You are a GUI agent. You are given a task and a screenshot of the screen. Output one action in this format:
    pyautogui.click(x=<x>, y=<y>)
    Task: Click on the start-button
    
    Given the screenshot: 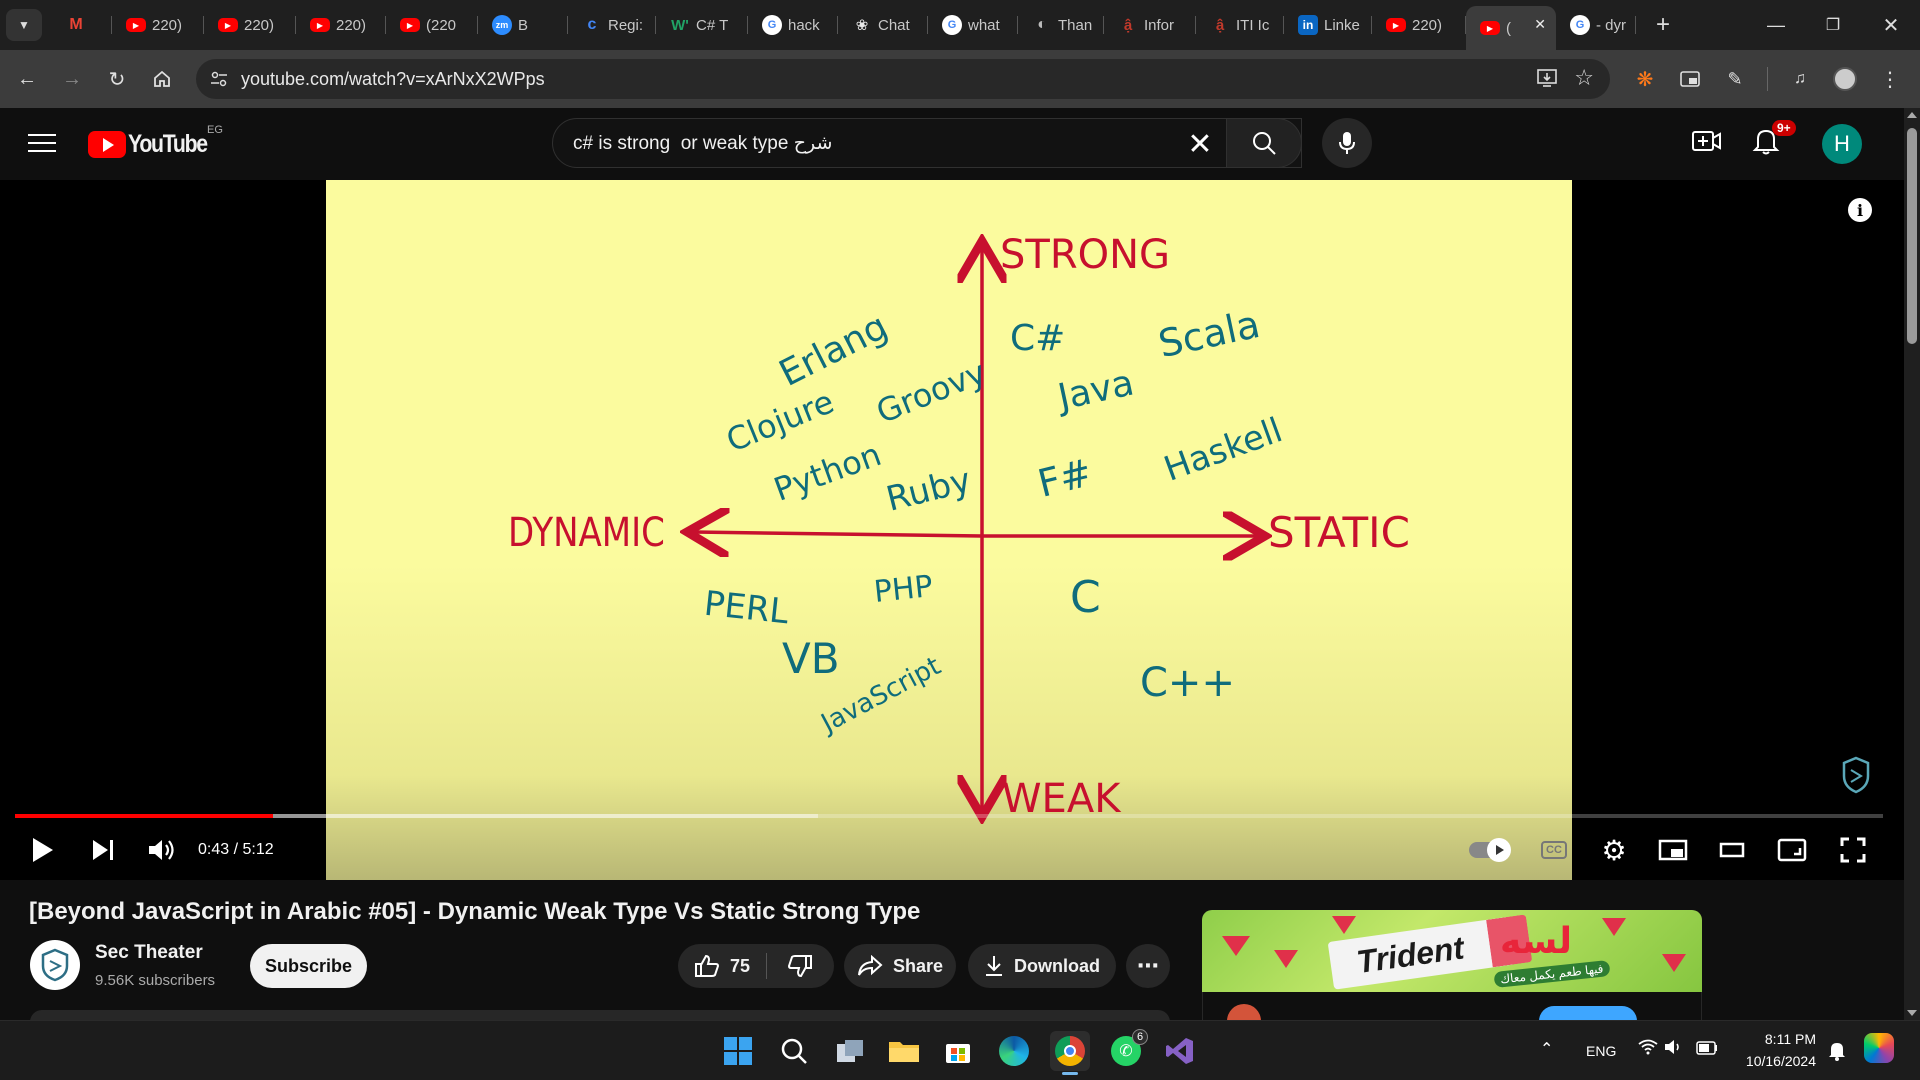 What is the action you would take?
    pyautogui.click(x=738, y=1051)
    